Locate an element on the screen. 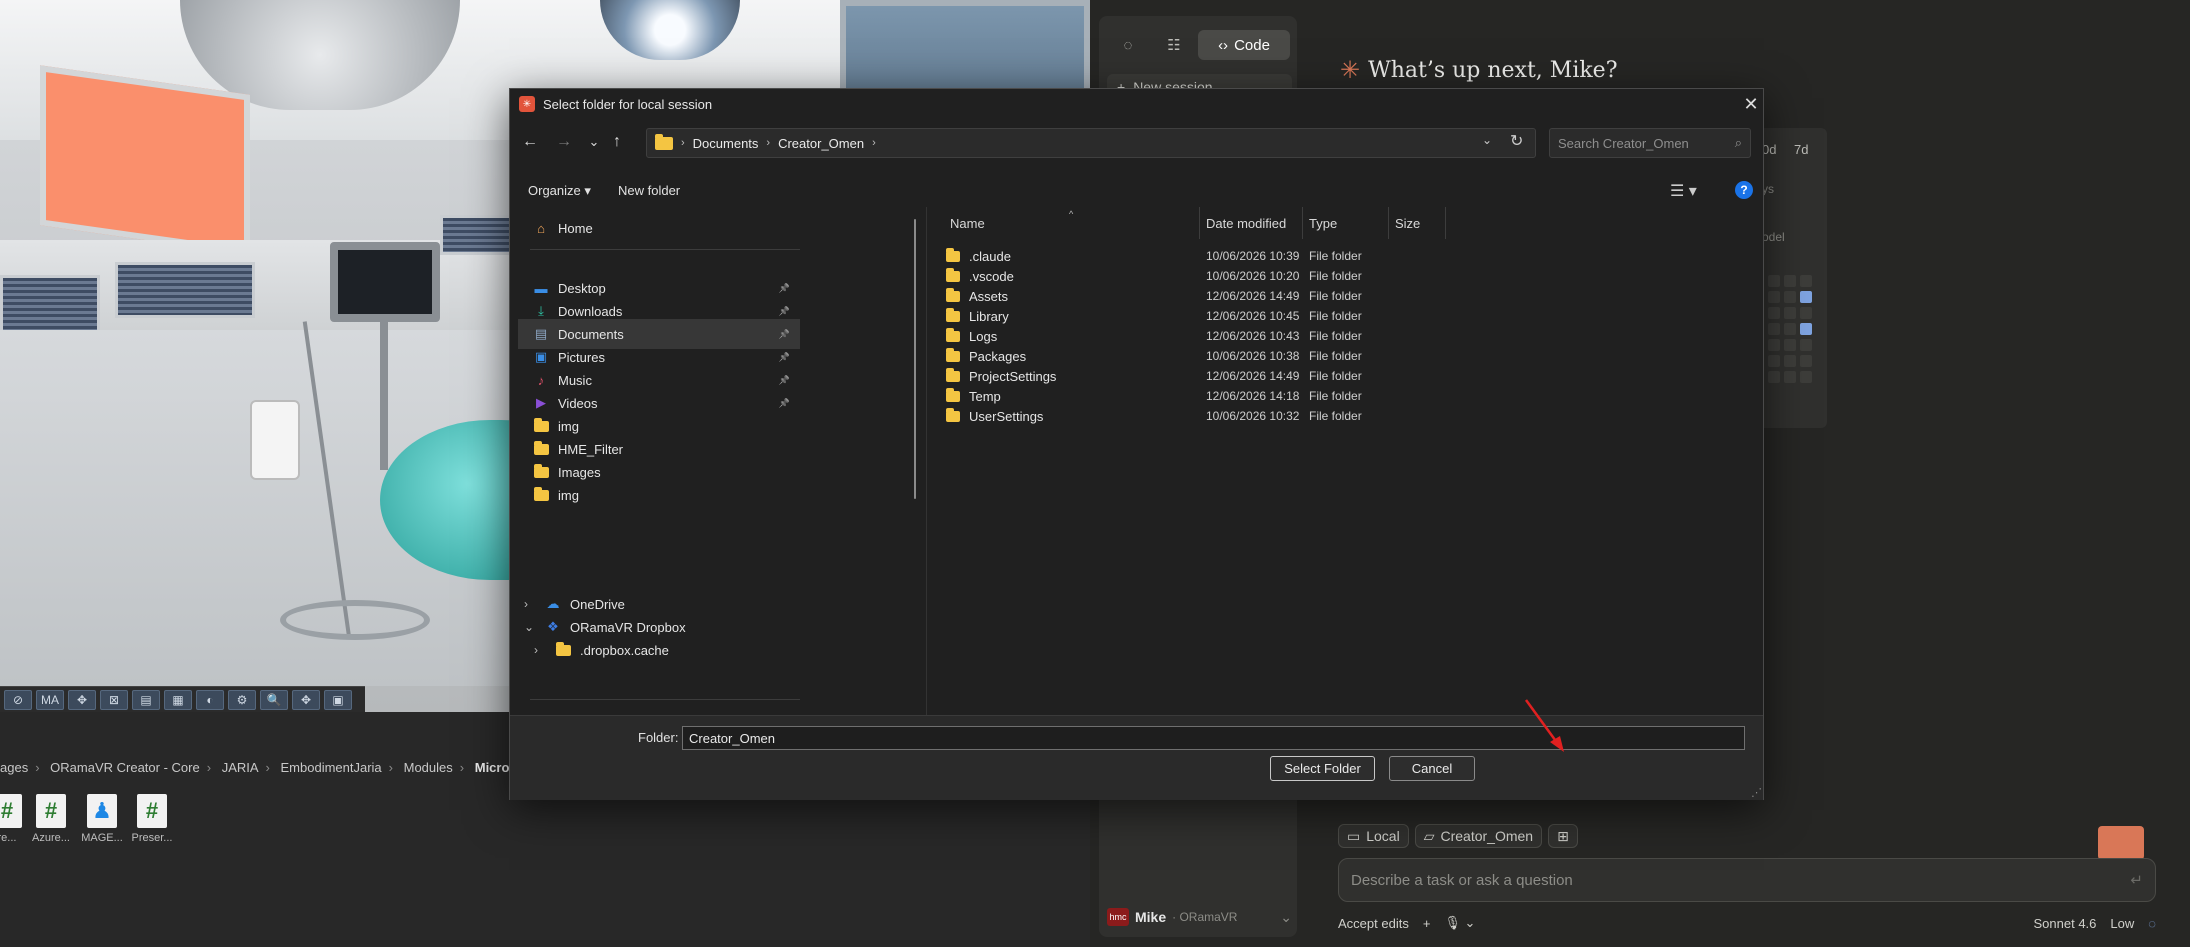  tool-button: ⊘ is located at coordinates (18, 699).